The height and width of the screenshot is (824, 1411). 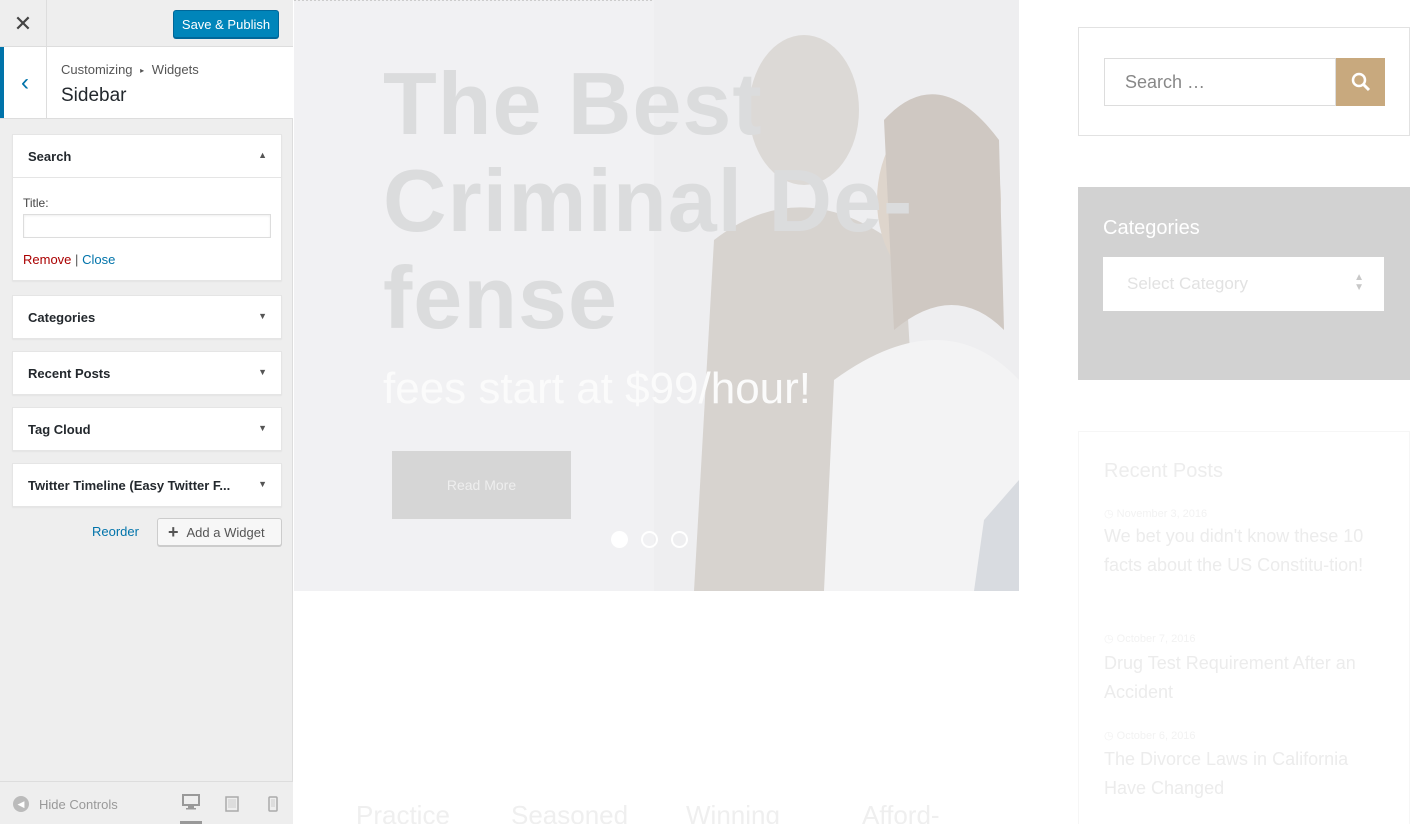 I want to click on widget-search-body: Title: Remove | Close, so click(x=147, y=228).